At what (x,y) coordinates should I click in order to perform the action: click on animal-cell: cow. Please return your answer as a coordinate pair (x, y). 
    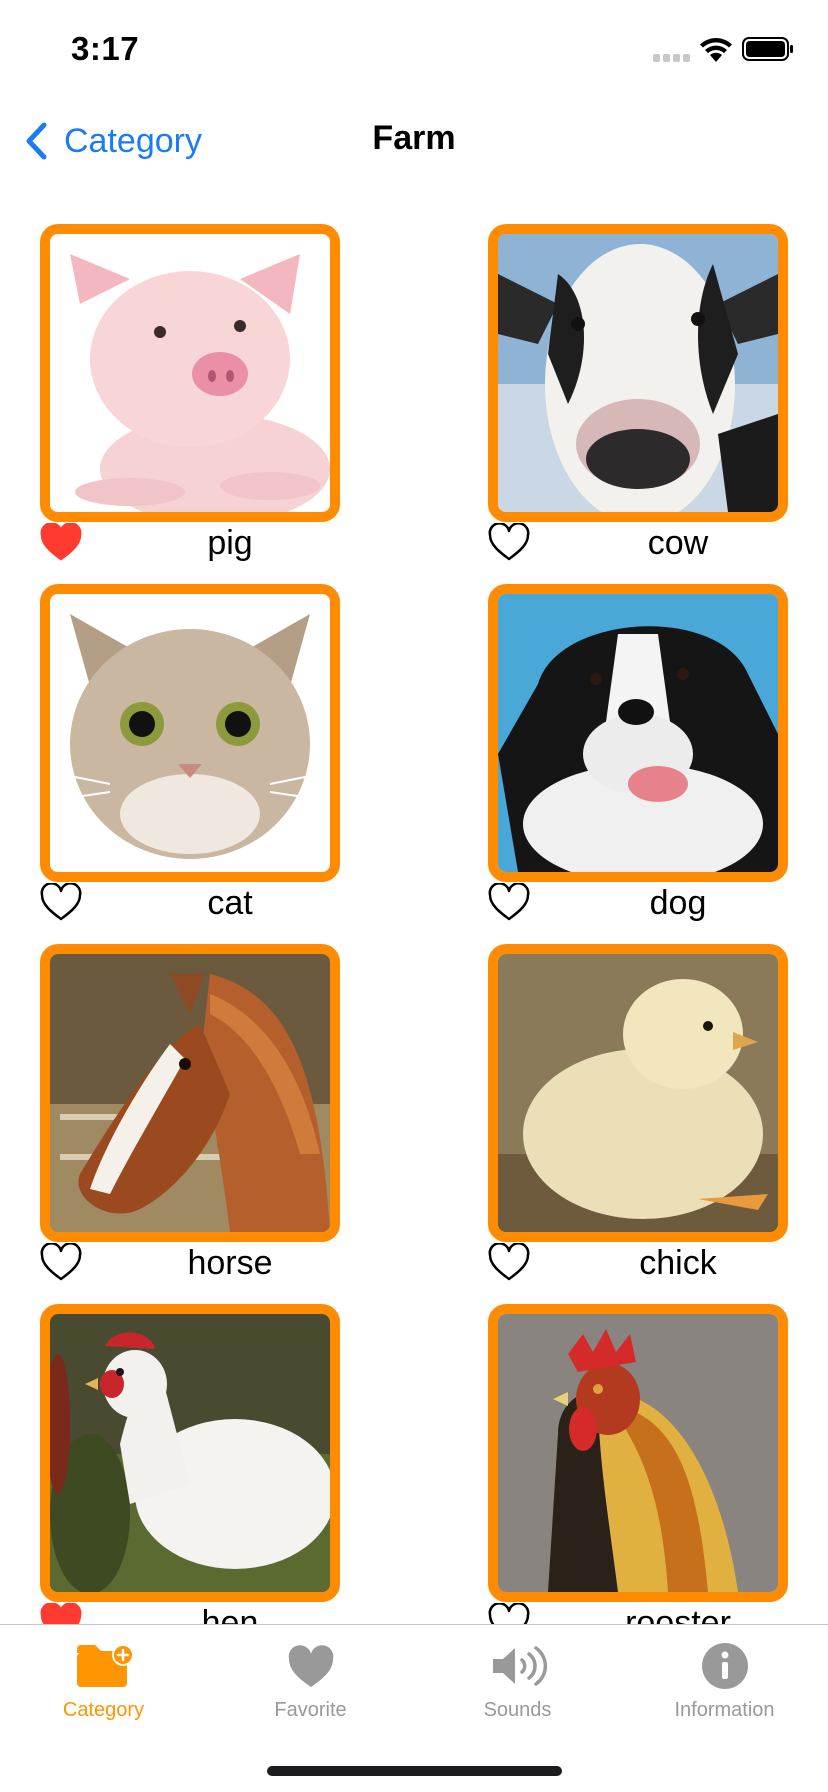
    Looking at the image, I should click on (638, 397).